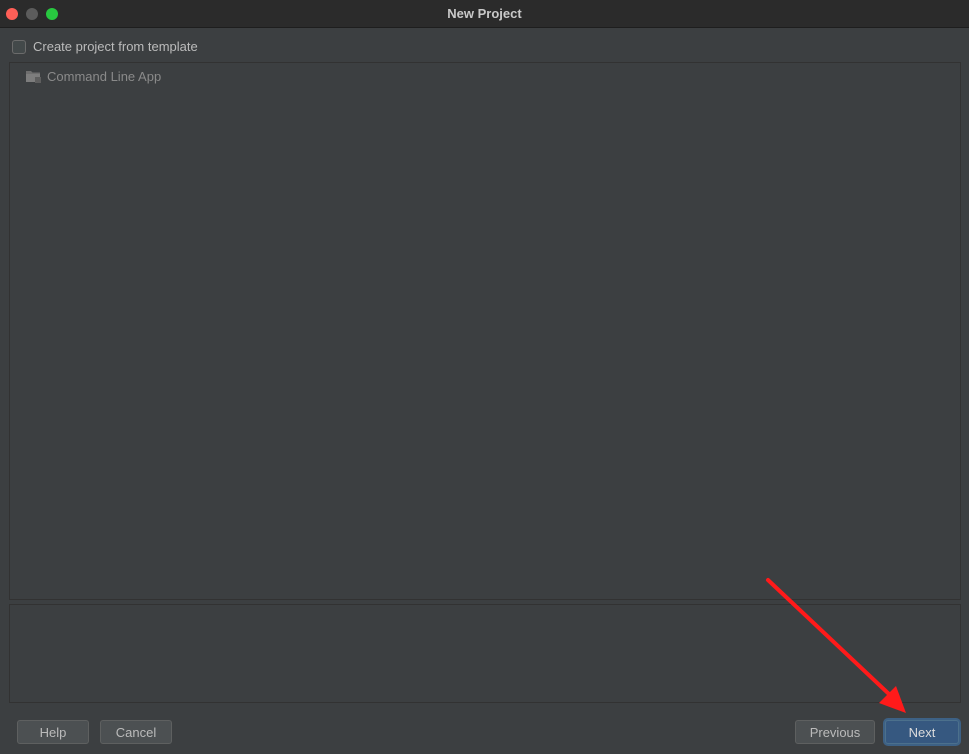  What do you see at coordinates (104, 76) in the screenshot?
I see `template-item-label: Command Line App` at bounding box center [104, 76].